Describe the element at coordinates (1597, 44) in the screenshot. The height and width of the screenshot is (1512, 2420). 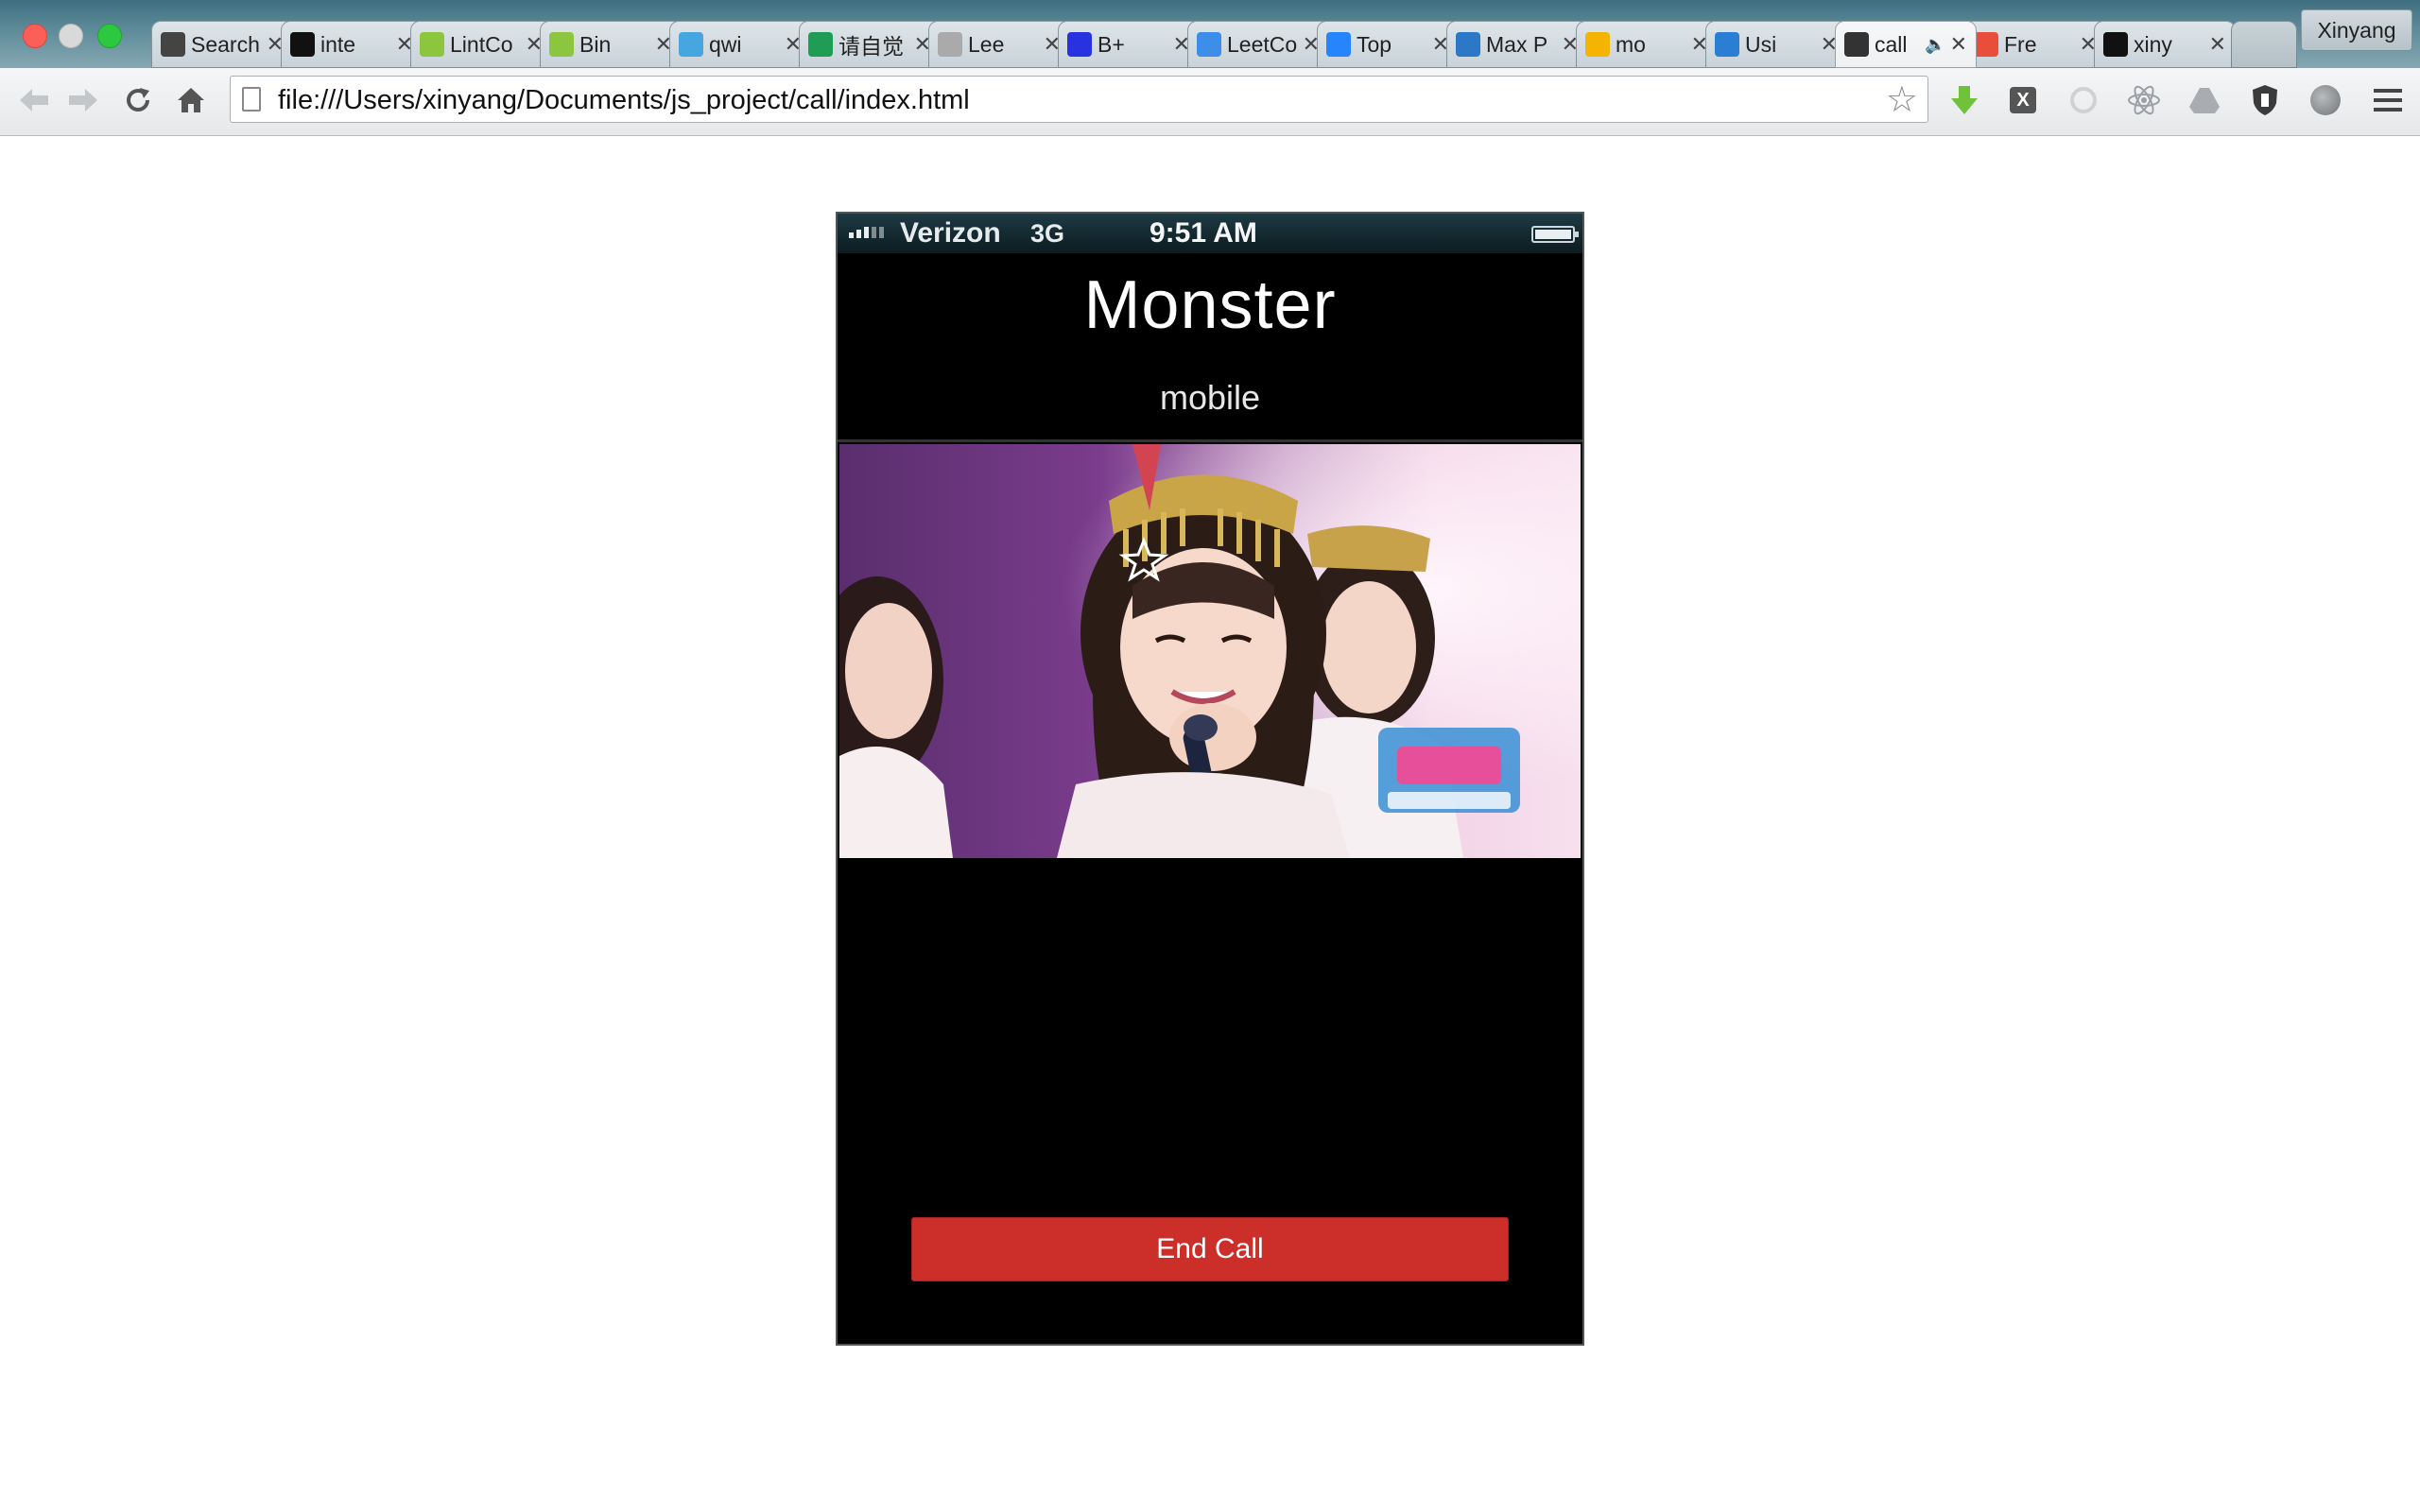
I see `drive-icon` at that location.